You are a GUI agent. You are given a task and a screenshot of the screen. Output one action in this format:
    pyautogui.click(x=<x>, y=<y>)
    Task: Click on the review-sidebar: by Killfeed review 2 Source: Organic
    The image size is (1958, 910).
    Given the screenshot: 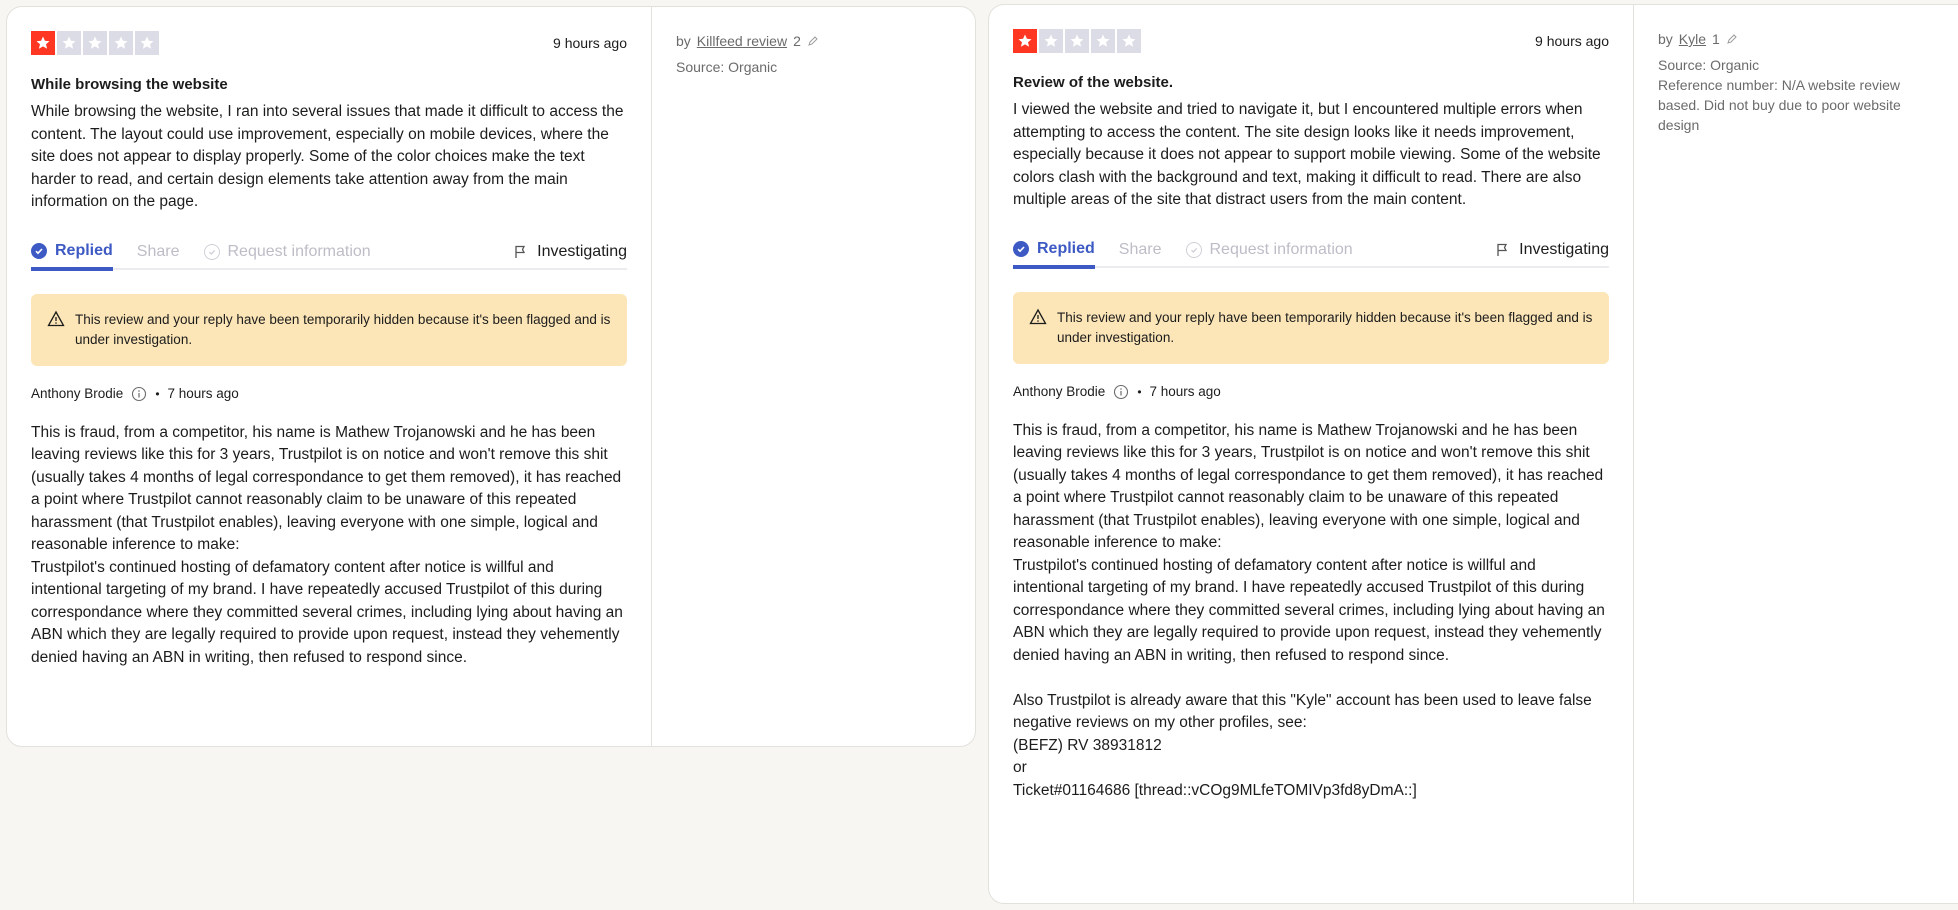 What is the action you would take?
    pyautogui.click(x=813, y=376)
    